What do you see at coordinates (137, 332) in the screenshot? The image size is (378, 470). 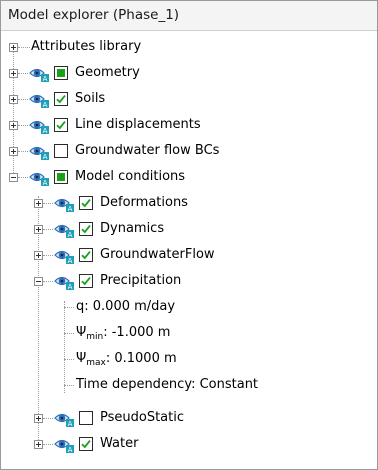 I see `psi-min-value: : -1.000 m` at bounding box center [137, 332].